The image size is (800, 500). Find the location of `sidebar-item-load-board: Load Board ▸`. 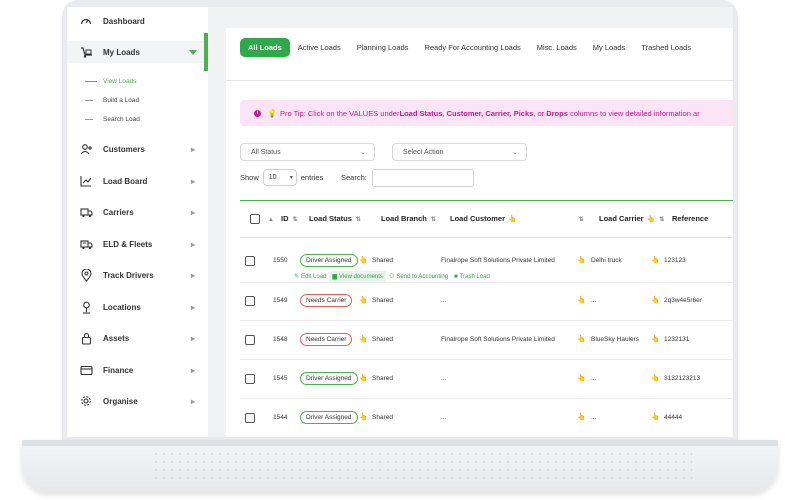

sidebar-item-load-board: Load Board ▸ is located at coordinates (137, 181).